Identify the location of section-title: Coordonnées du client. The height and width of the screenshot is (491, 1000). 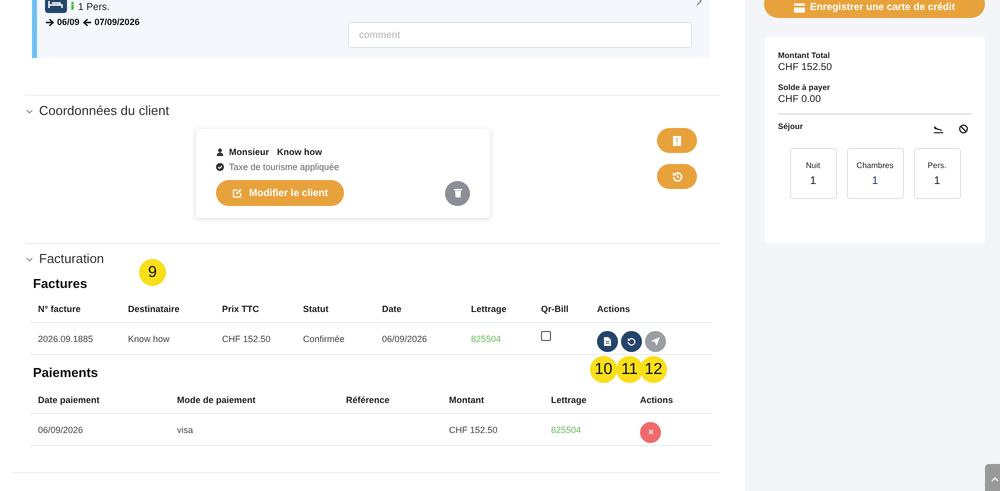
(104, 110).